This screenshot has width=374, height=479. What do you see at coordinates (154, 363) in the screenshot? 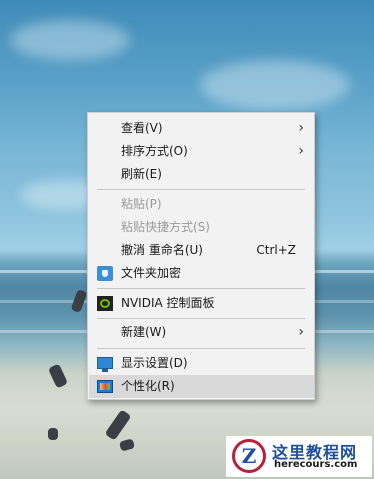
I see `menu-item-label: 显示设置(D)` at bounding box center [154, 363].